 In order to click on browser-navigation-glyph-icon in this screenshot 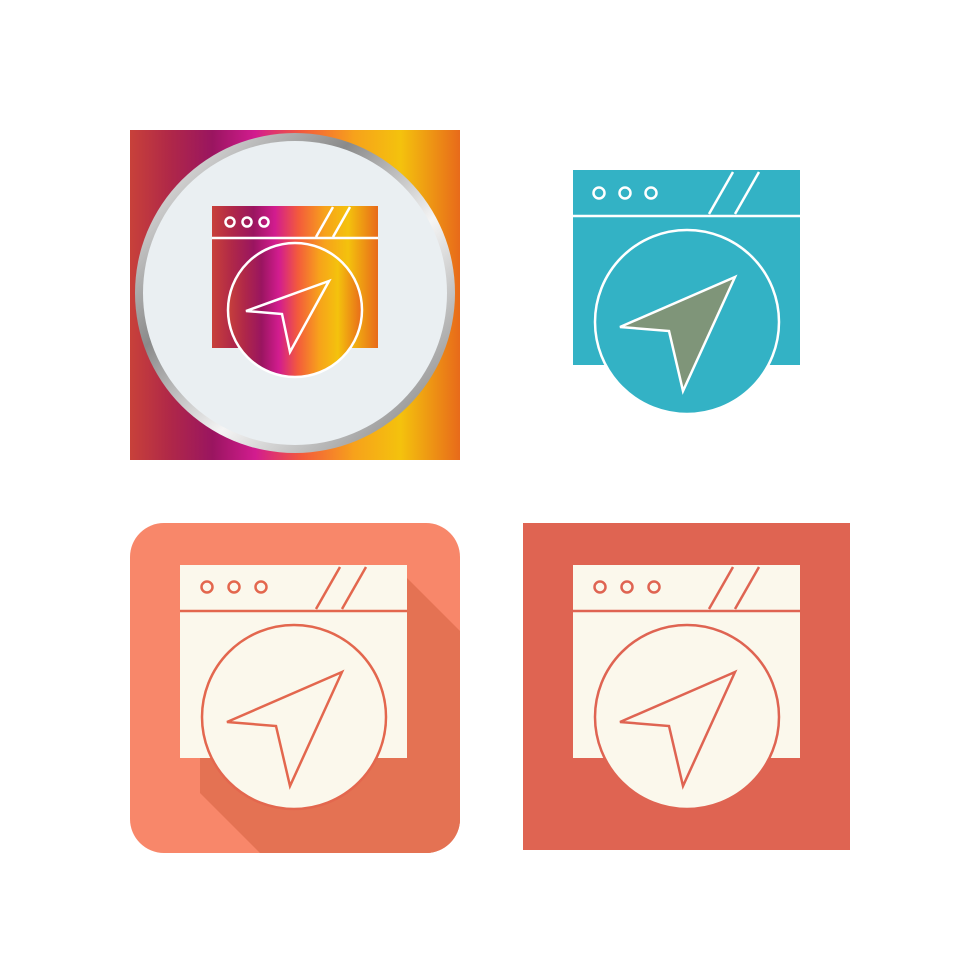, I will do `click(688, 295)`.